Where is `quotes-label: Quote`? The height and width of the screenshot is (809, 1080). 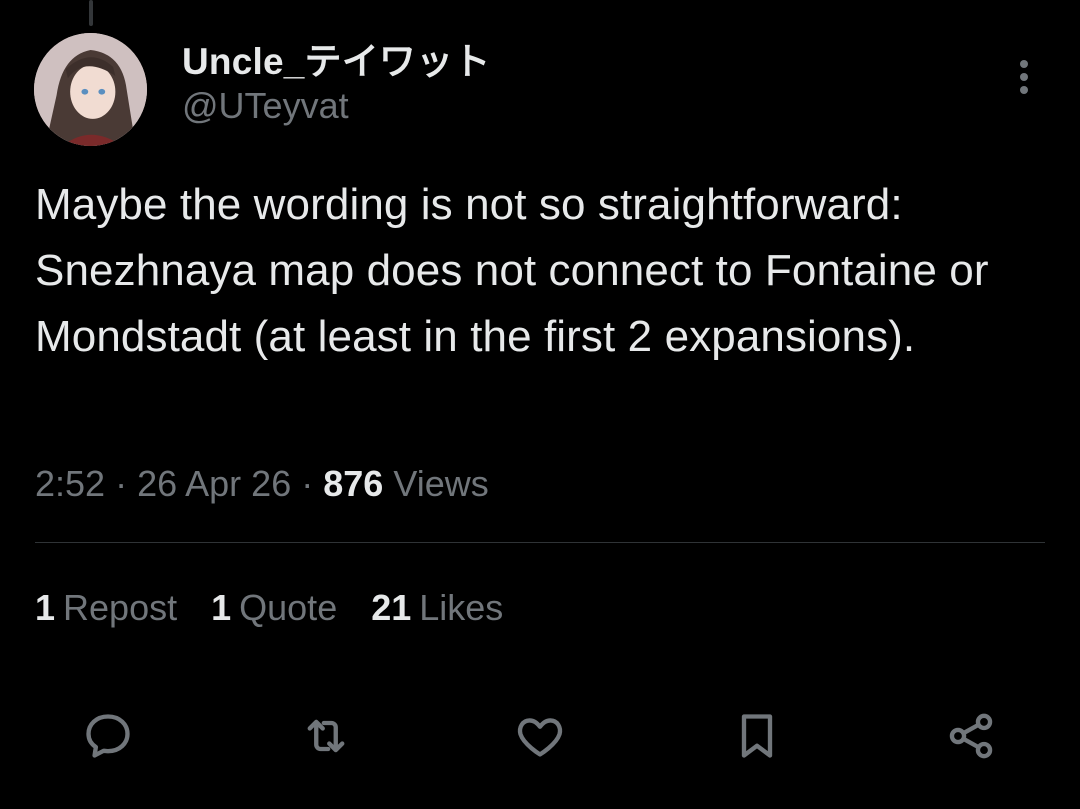
quotes-label: Quote is located at coordinates (288, 607).